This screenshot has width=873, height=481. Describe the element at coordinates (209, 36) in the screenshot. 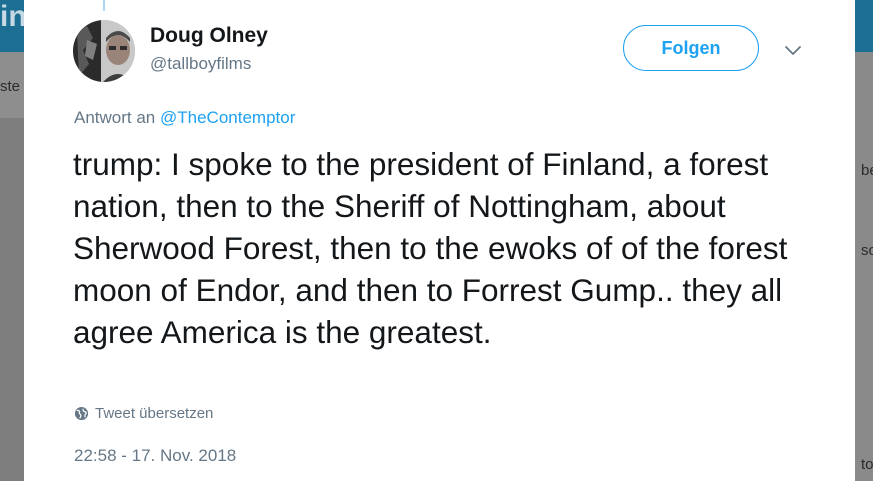

I see `author-name: Doug Olney` at that location.